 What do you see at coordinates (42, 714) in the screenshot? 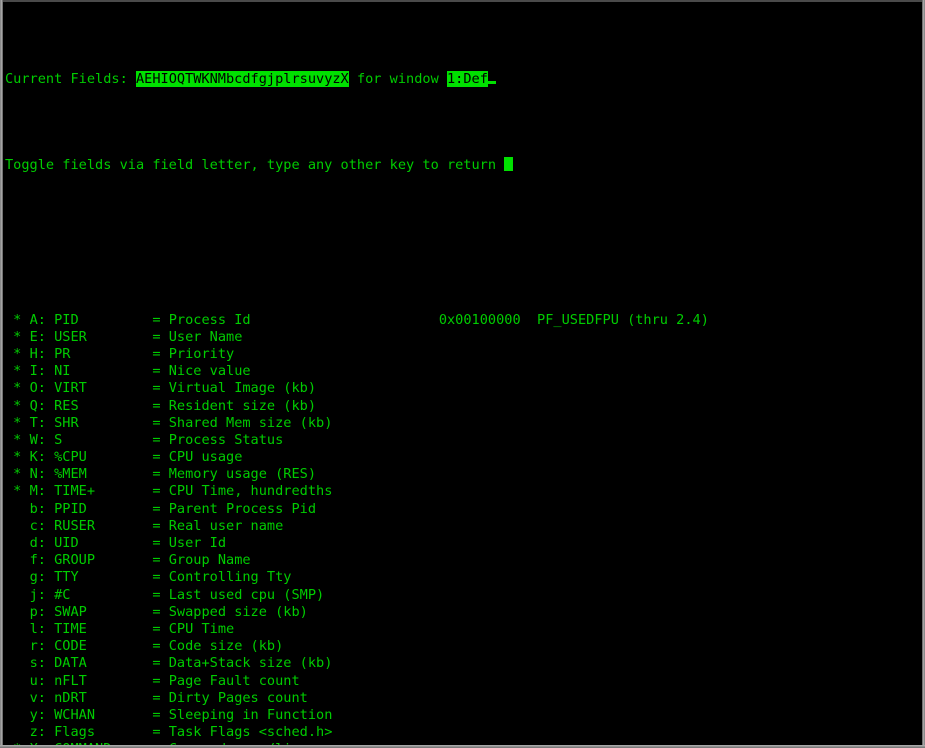
I see `field-letter: y:` at bounding box center [42, 714].